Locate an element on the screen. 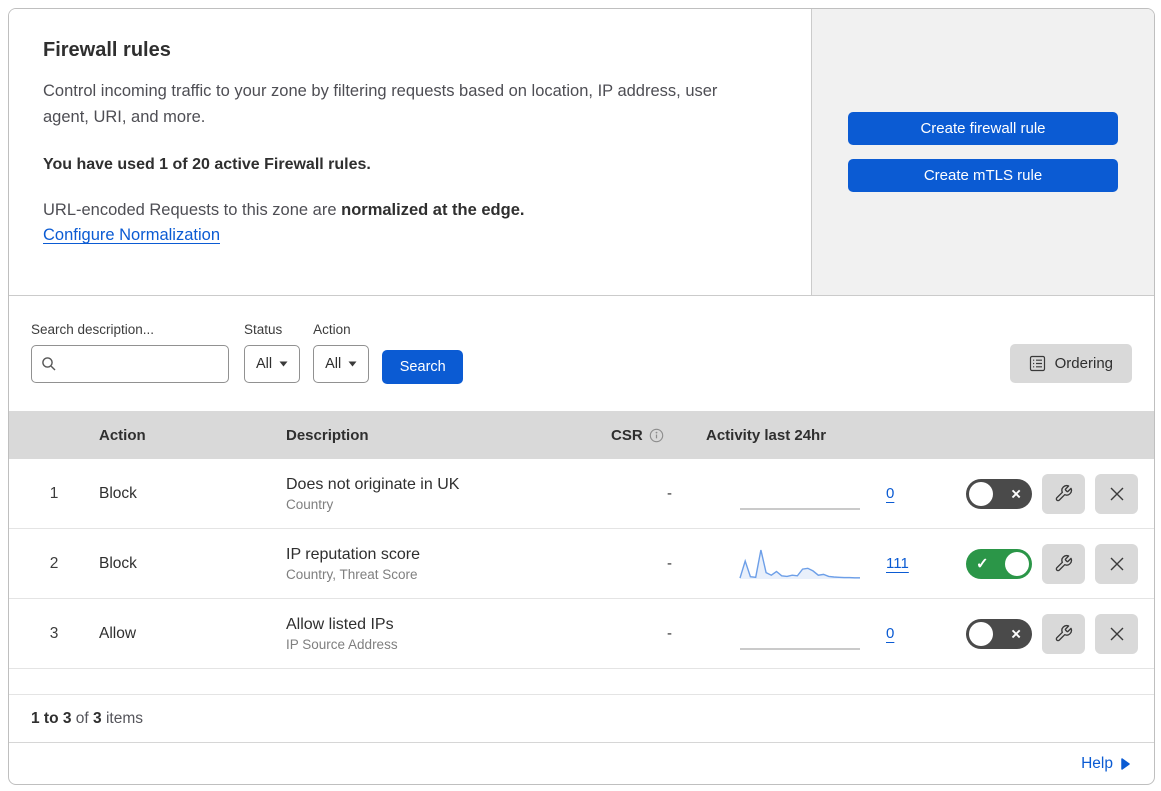 The image size is (1161, 791). page-title: Firewall rules is located at coordinates (107, 50).